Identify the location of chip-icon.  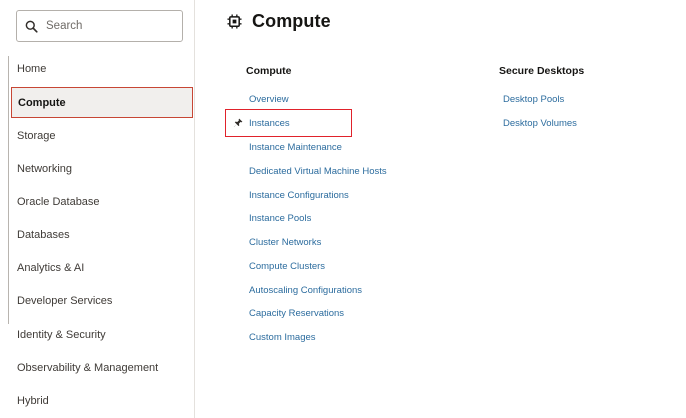
(234, 21).